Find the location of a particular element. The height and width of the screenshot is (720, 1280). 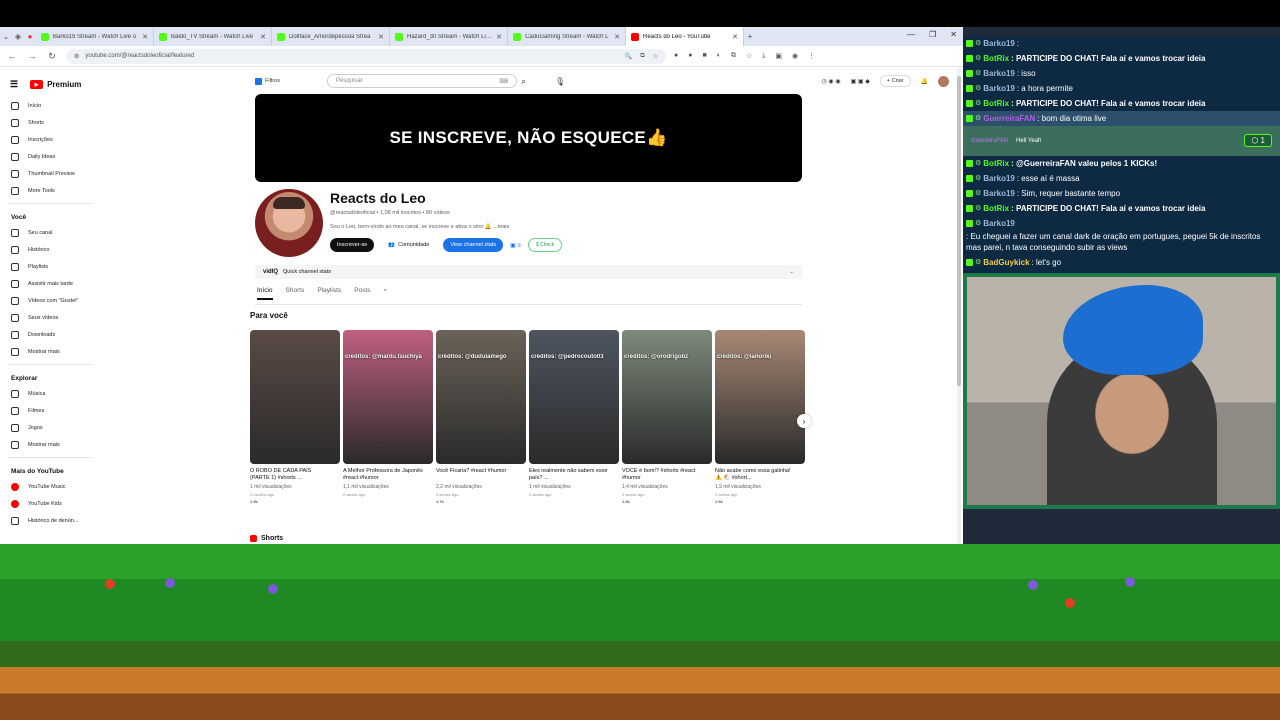

microphone-icon: 🎙 is located at coordinates (560, 81).